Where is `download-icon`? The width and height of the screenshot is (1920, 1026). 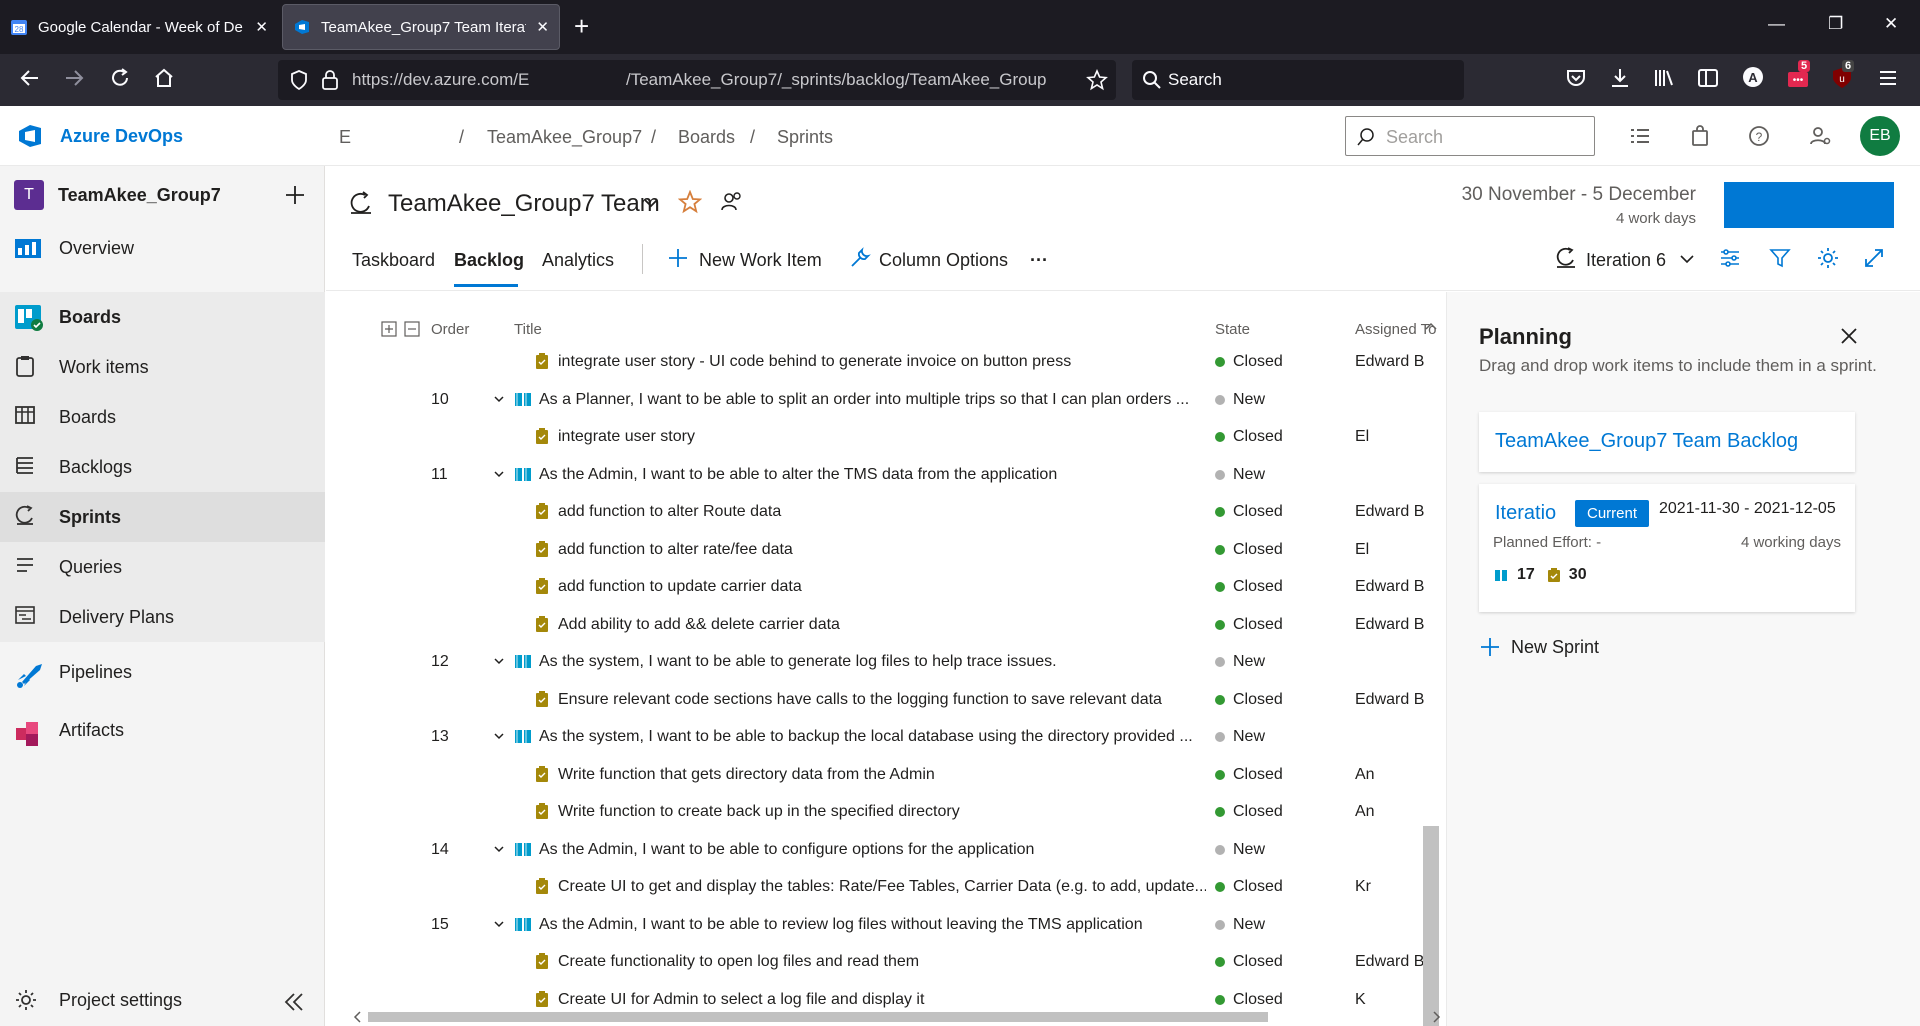
download-icon is located at coordinates (1620, 78).